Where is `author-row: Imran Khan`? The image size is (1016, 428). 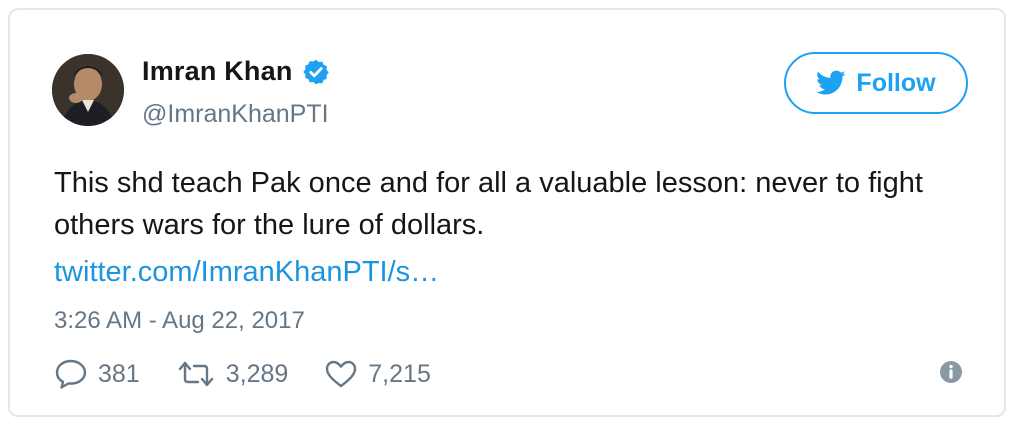 author-row: Imran Khan is located at coordinates (236, 71).